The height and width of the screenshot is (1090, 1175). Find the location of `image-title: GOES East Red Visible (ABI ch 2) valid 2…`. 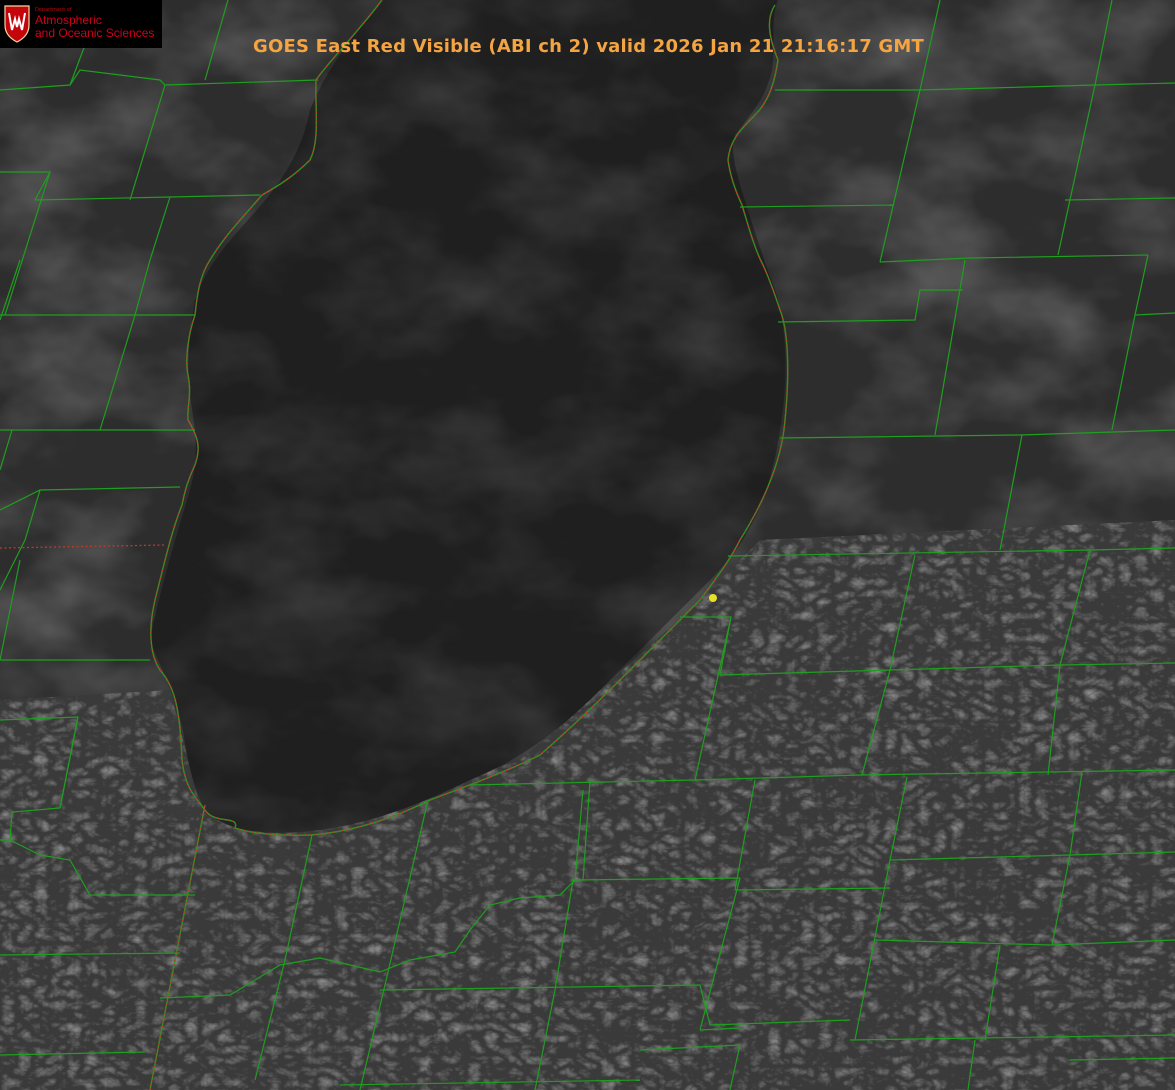

image-title: GOES East Red Visible (ABI ch 2) valid 2… is located at coordinates (588, 46).